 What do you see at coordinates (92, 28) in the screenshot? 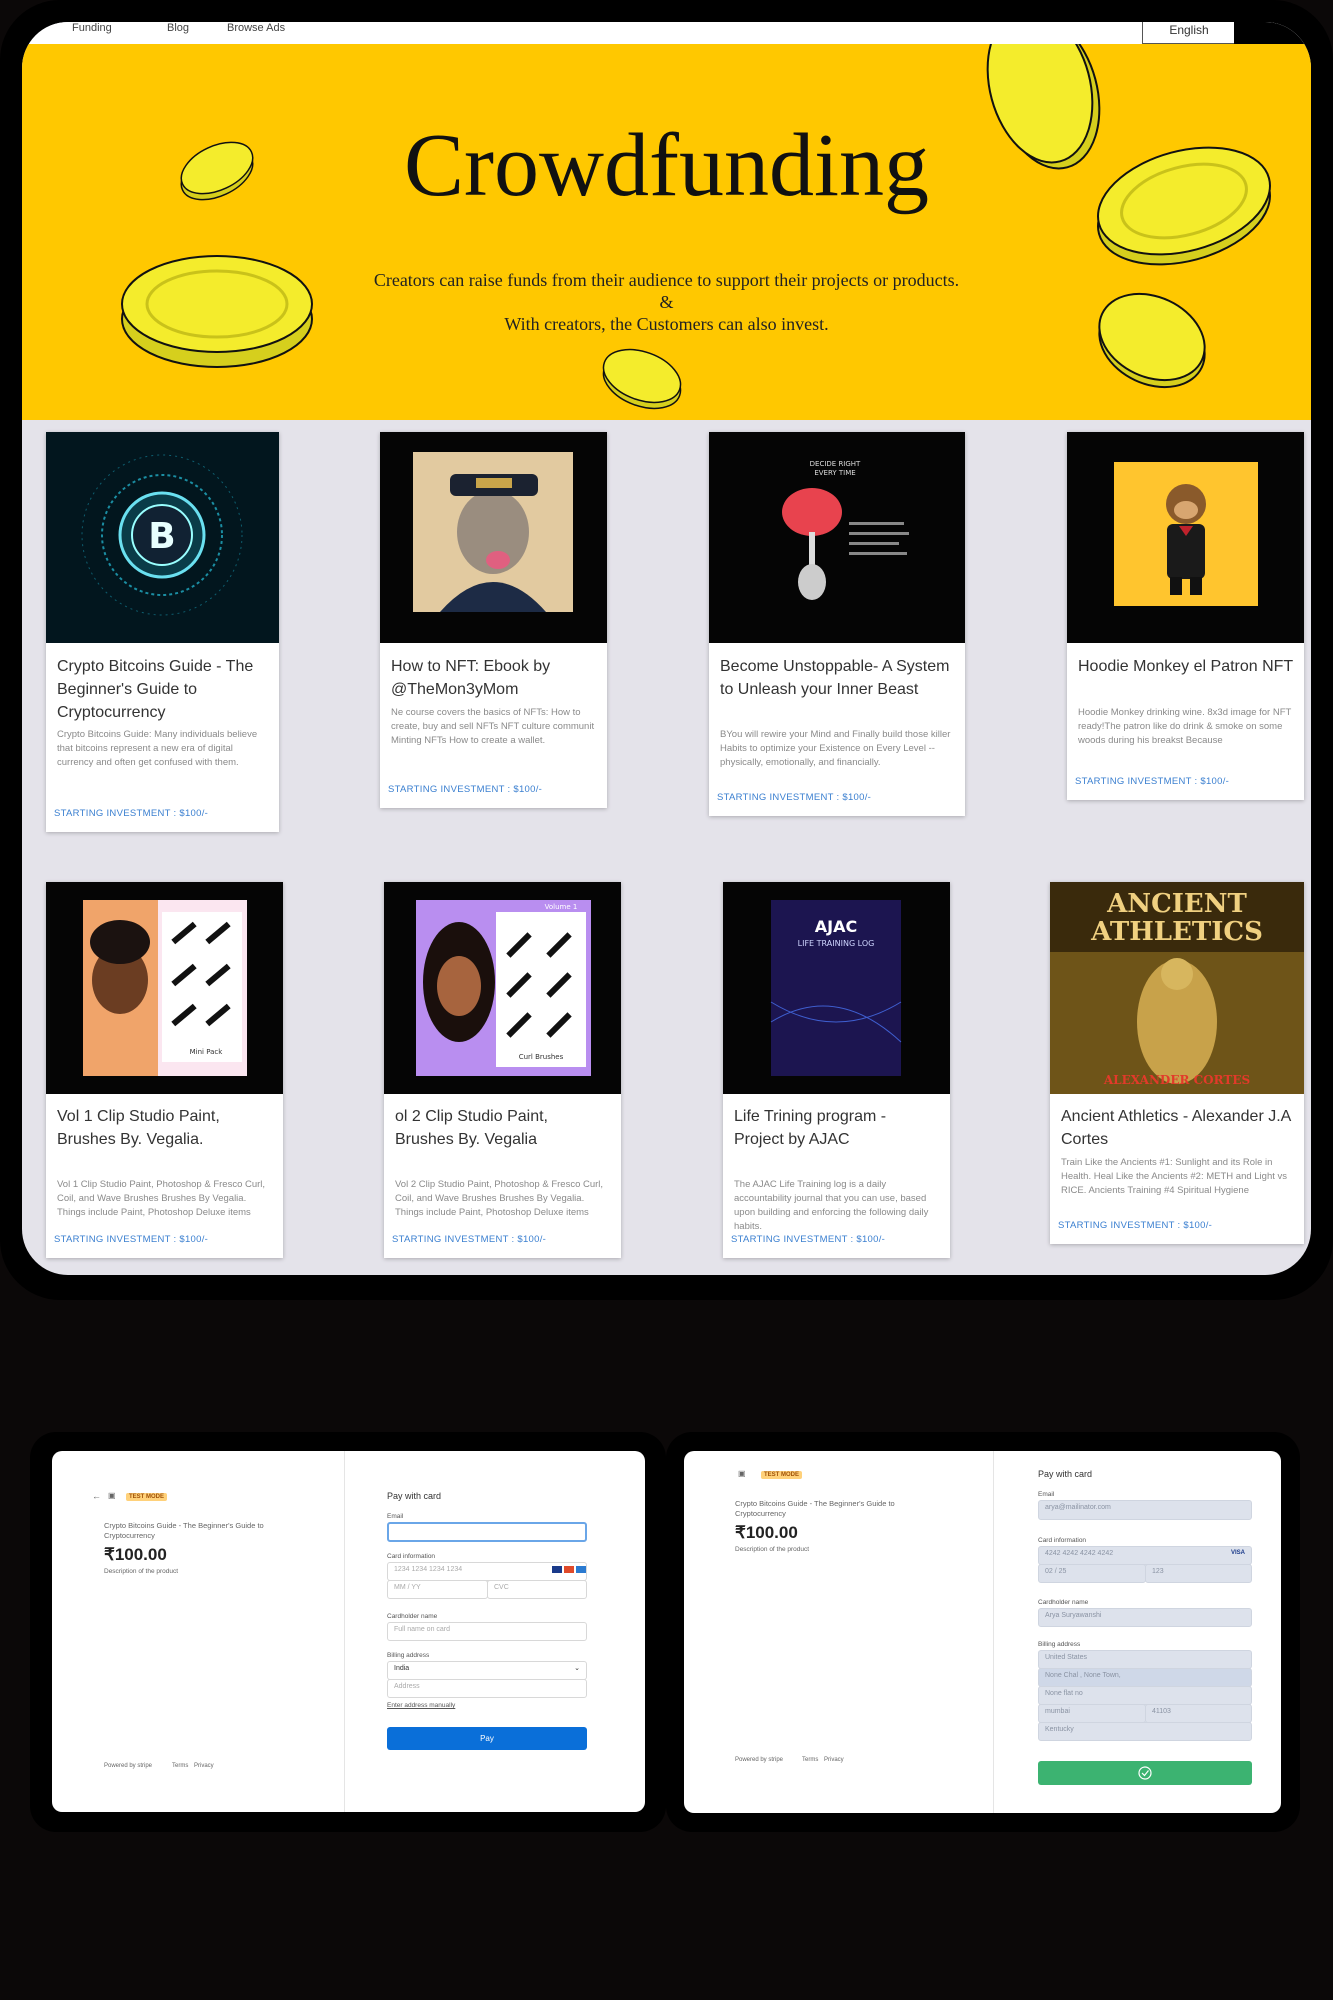
I see `nav-funding-link: Funding` at bounding box center [92, 28].